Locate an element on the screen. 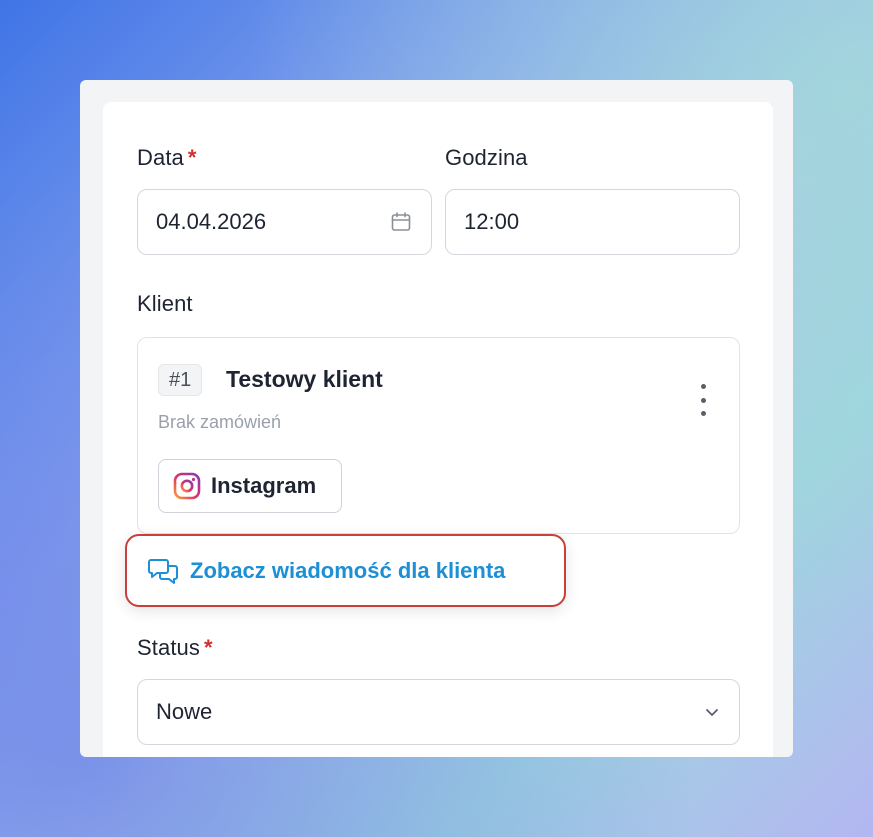 The width and height of the screenshot is (873, 837). more-vertical-icon is located at coordinates (703, 386).